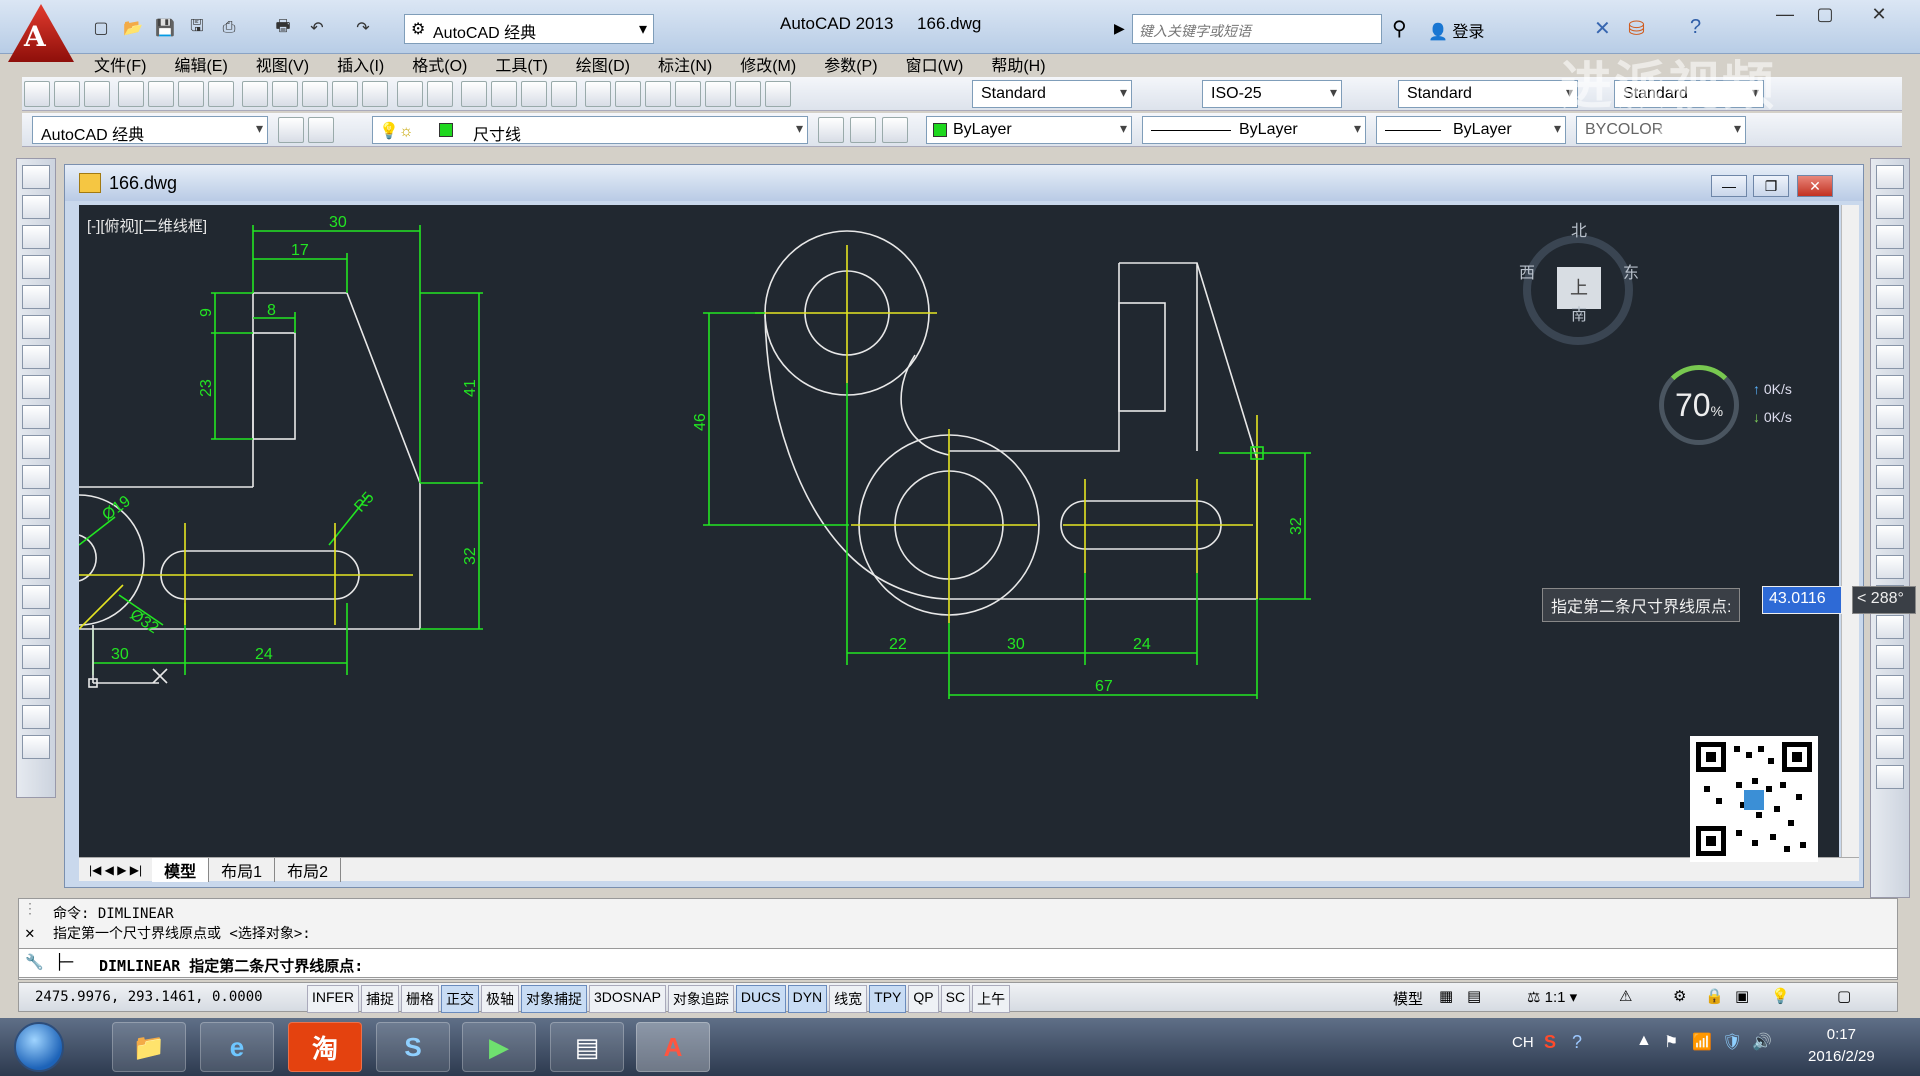 The height and width of the screenshot is (1076, 1920). I want to click on rectangle-icon, so click(36, 297).